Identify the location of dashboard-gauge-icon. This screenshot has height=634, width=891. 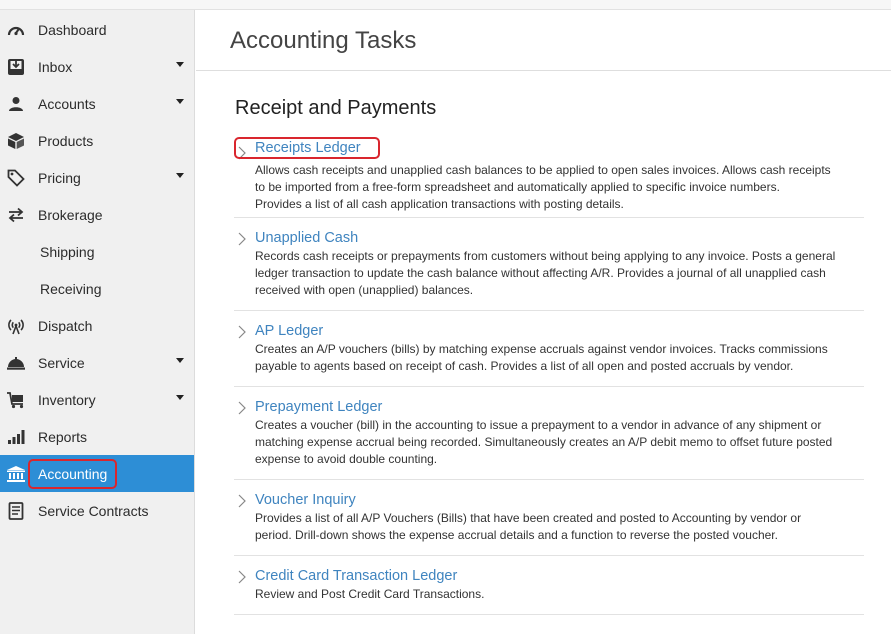
(16, 30).